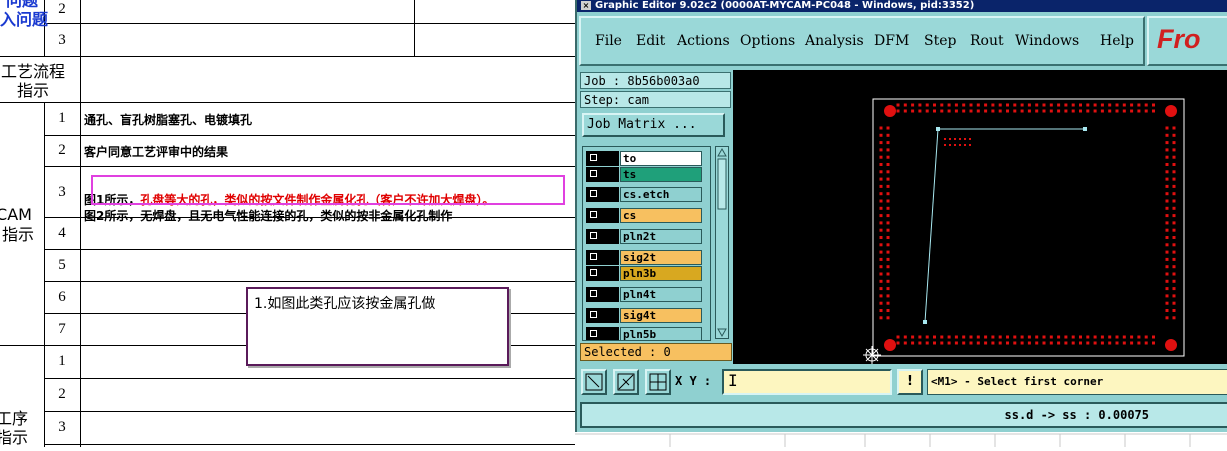 The width and height of the screenshot is (1227, 451). I want to click on menu-actions: Actions, so click(703, 41).